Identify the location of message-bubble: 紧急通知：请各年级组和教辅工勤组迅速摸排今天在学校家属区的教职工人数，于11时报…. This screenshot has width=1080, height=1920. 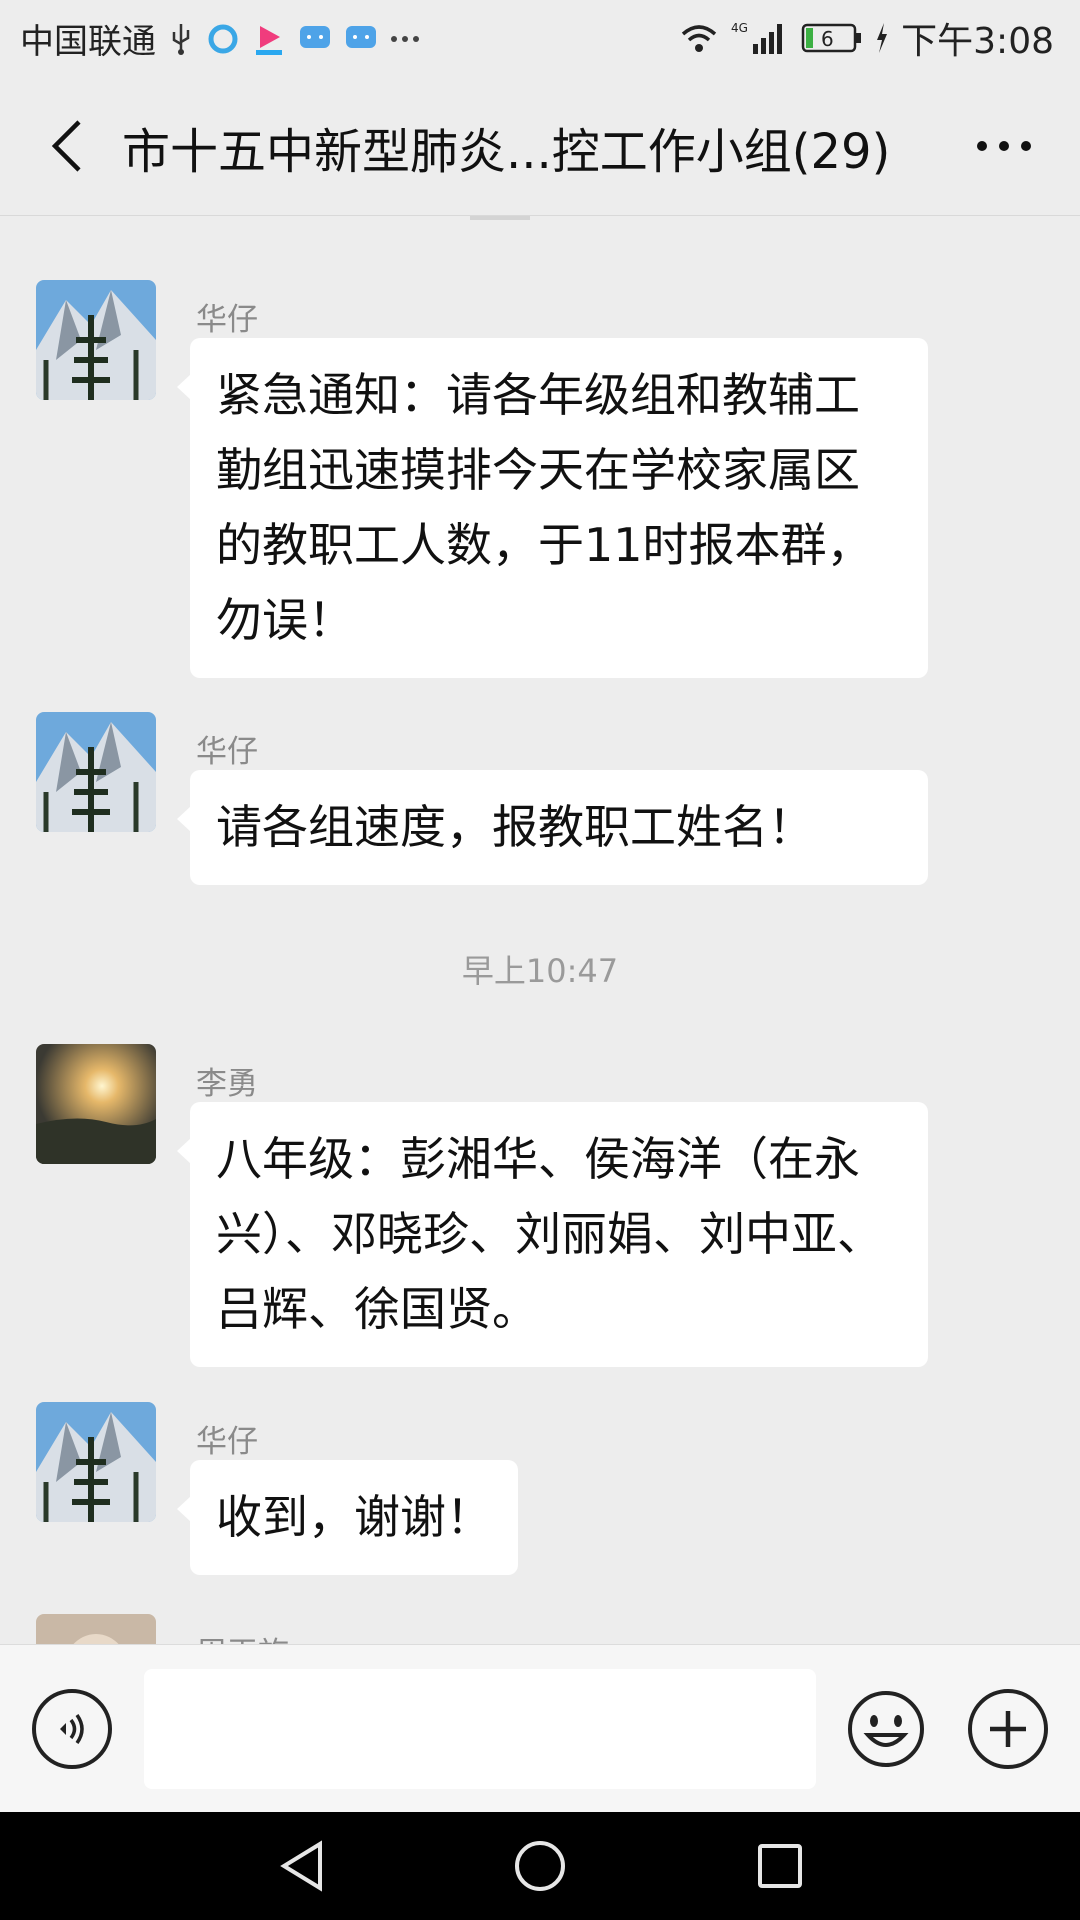
(552, 508).